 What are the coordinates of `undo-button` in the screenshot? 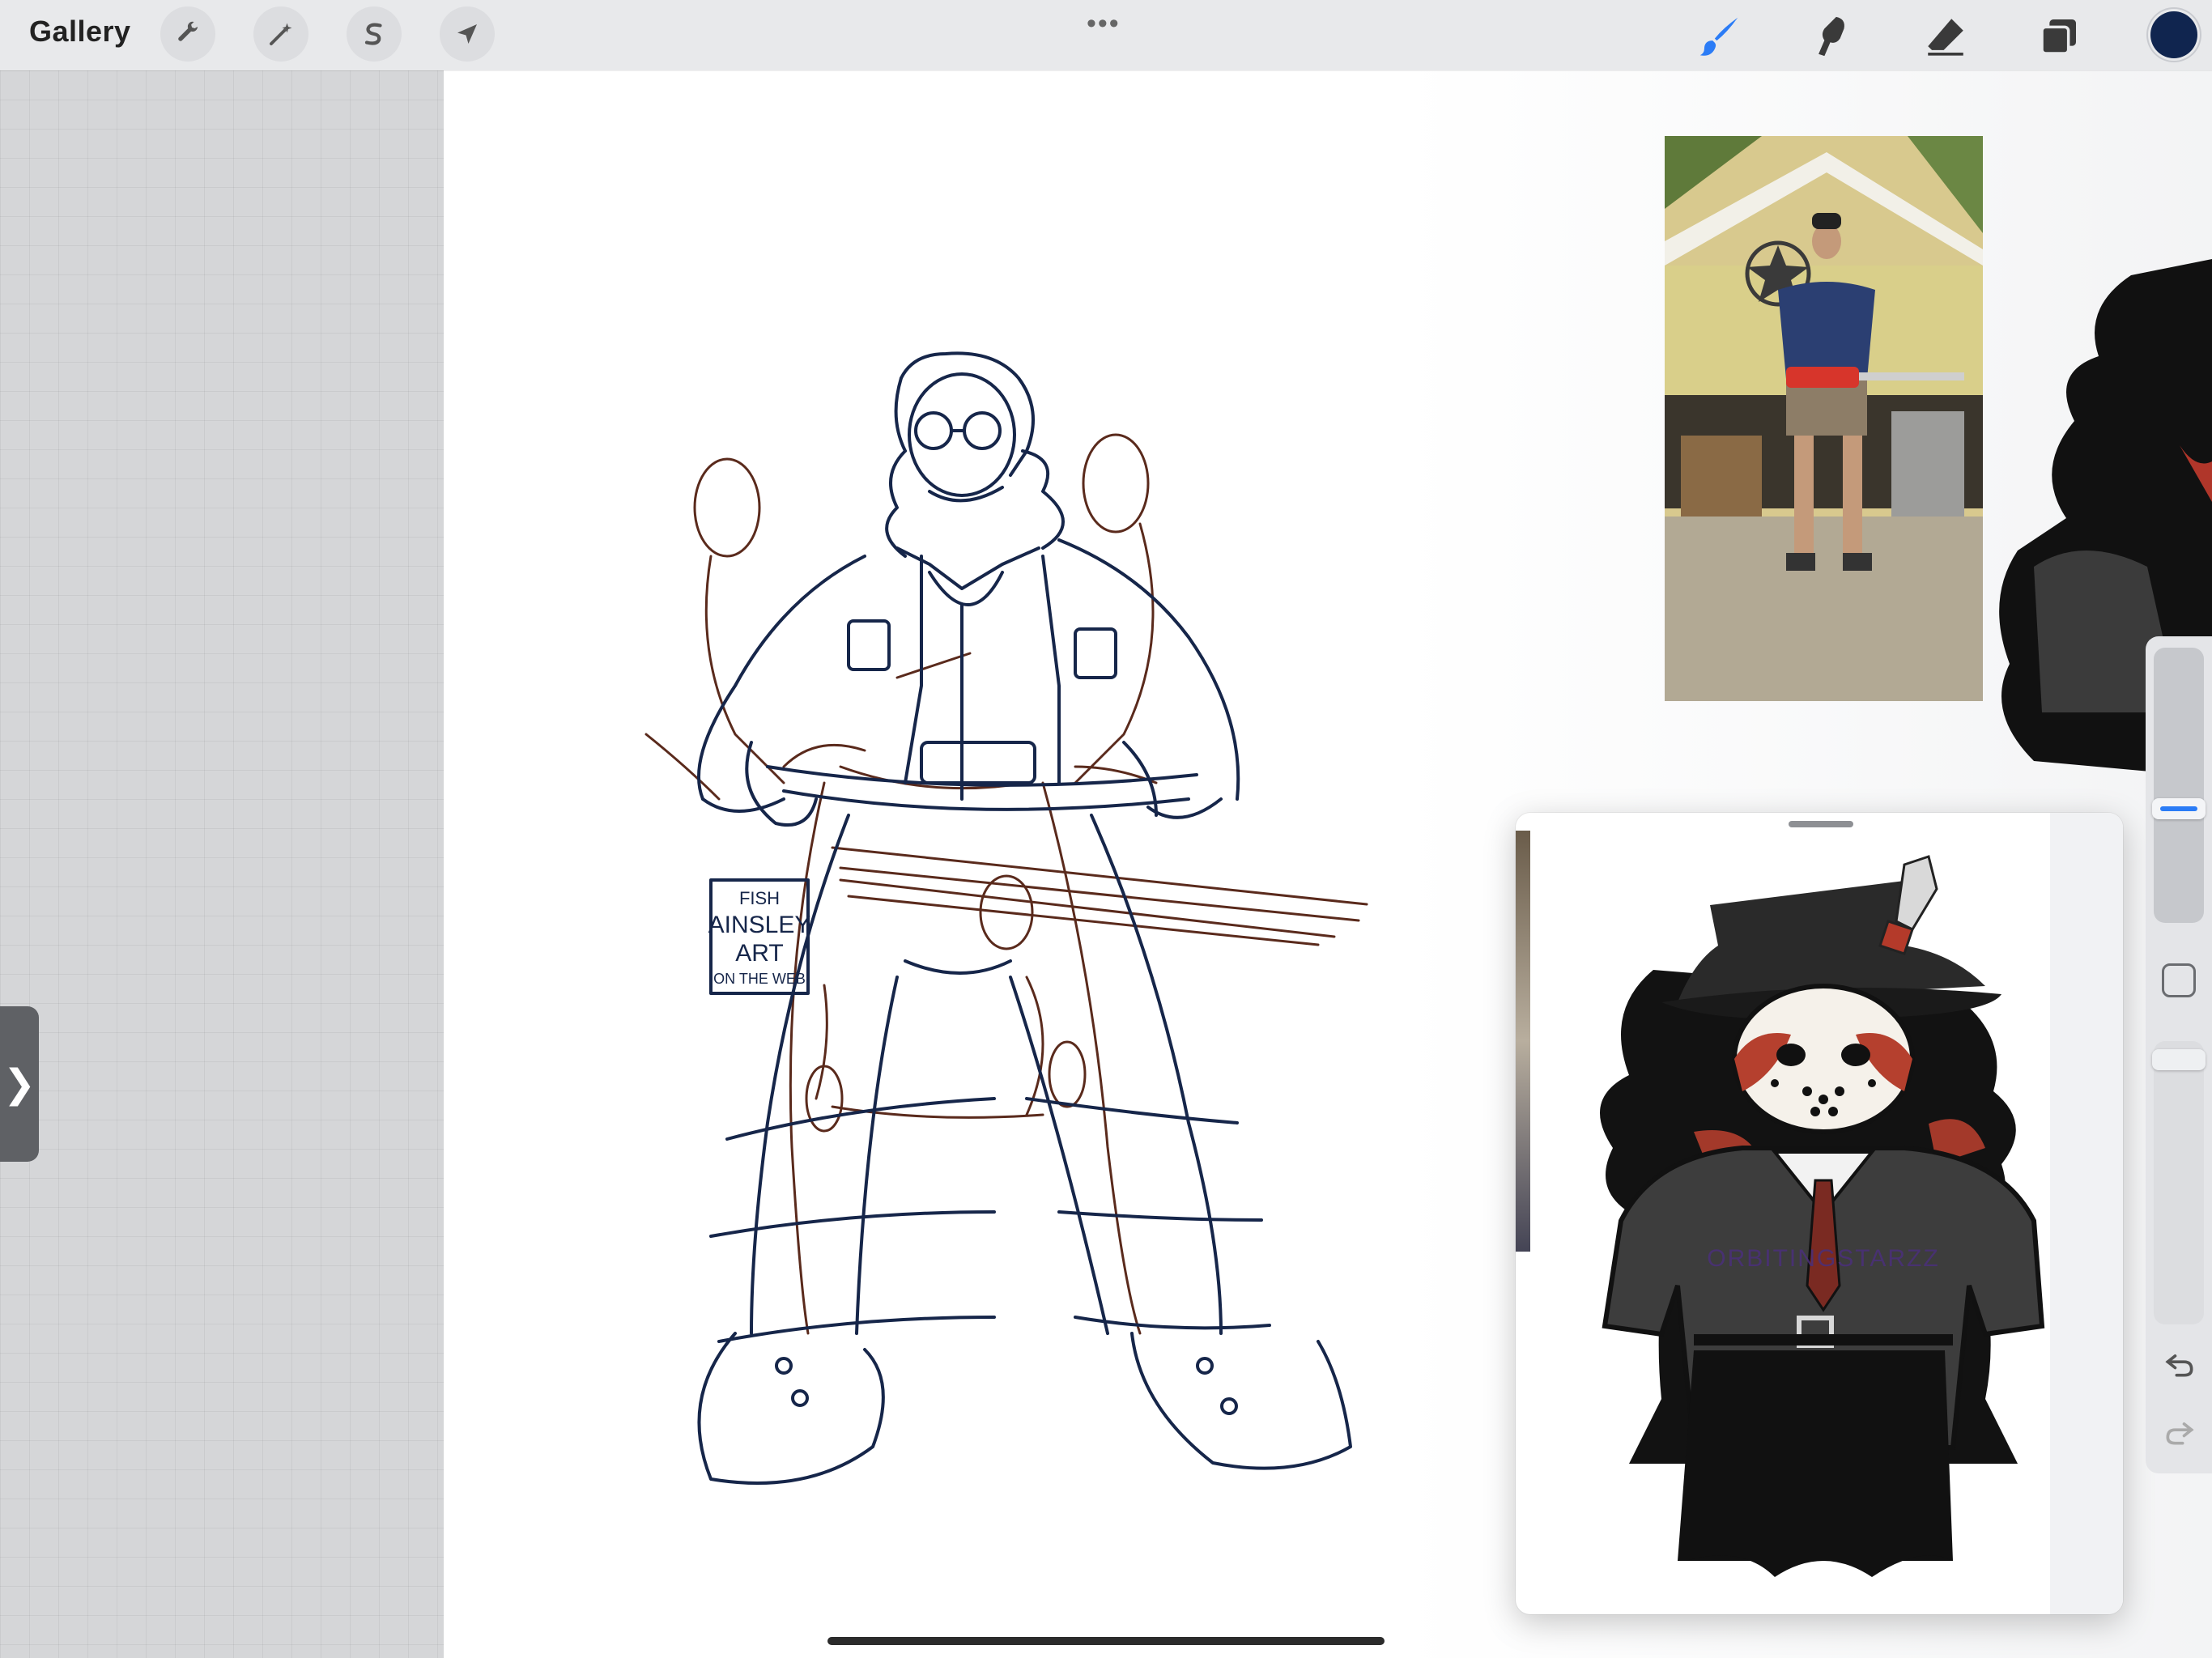 It's located at (2180, 1363).